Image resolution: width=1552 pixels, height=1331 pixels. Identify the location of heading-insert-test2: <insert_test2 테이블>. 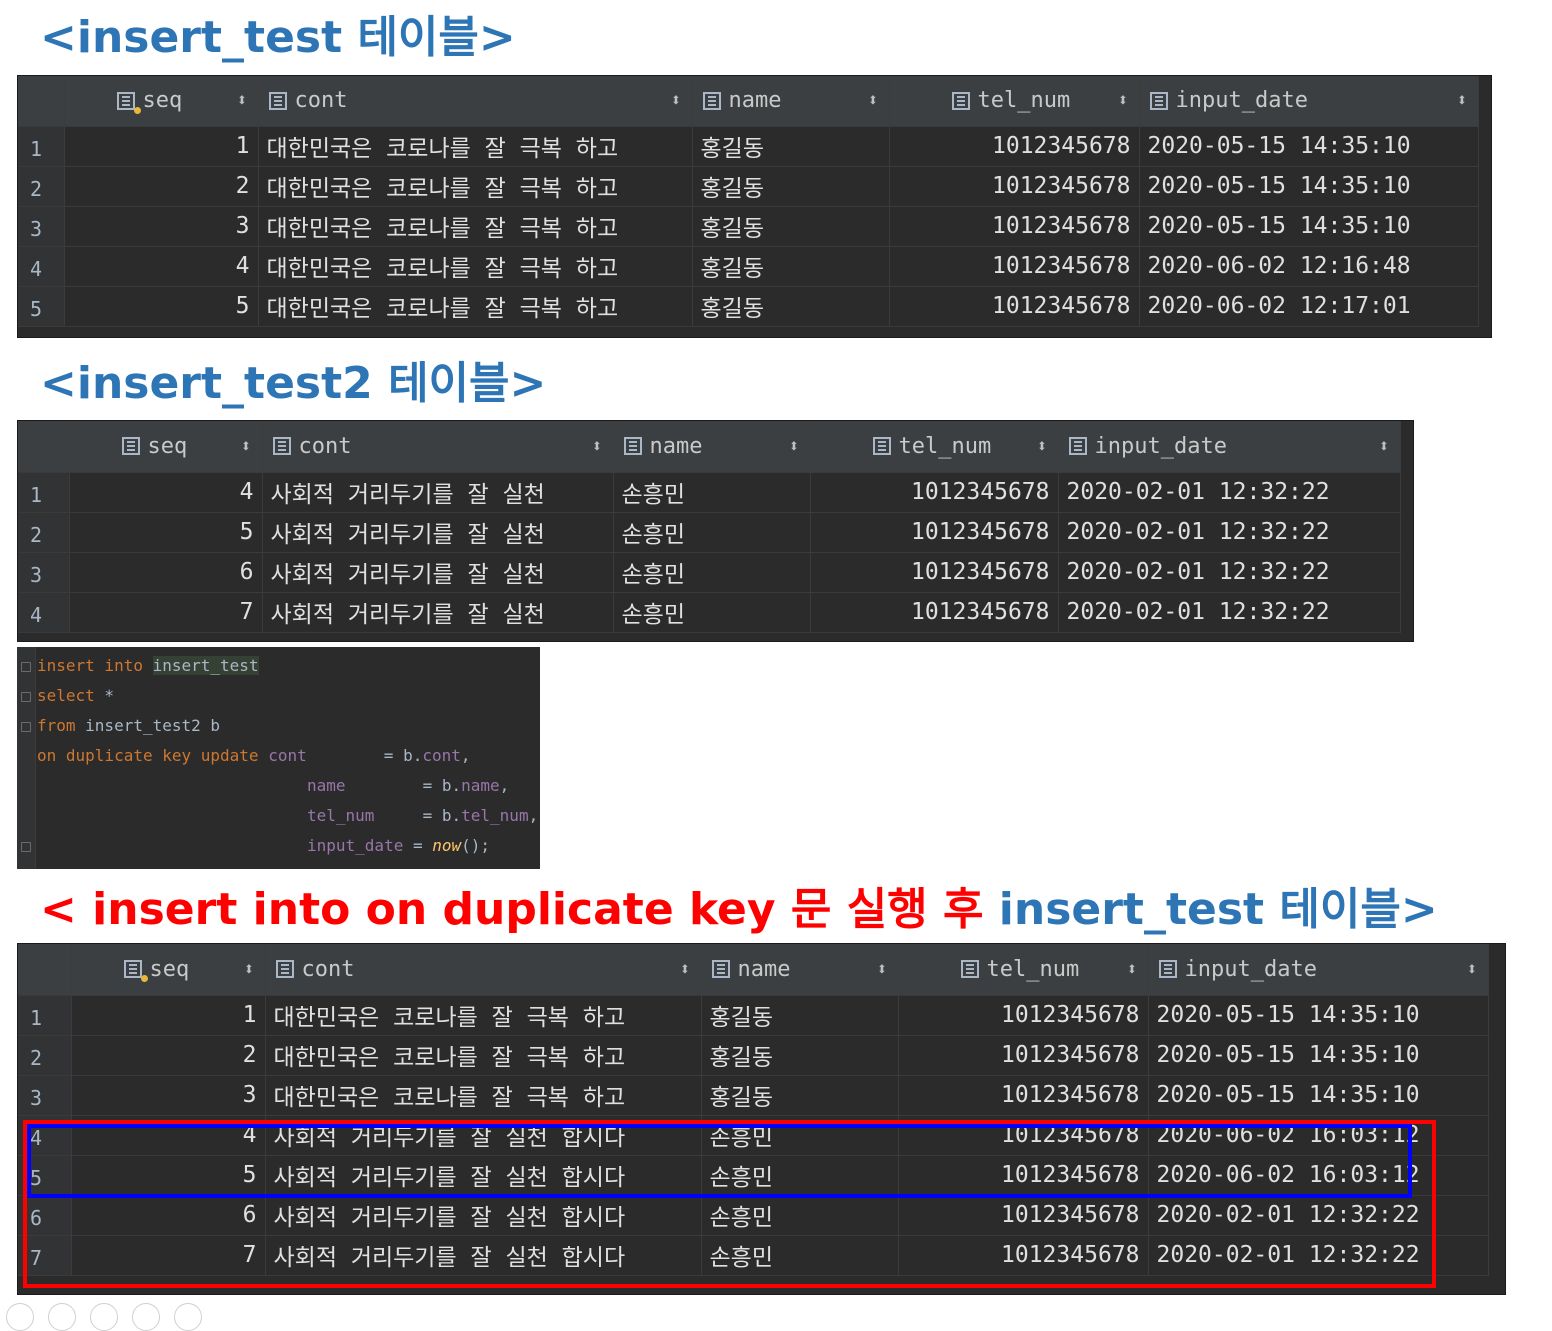
(293, 383).